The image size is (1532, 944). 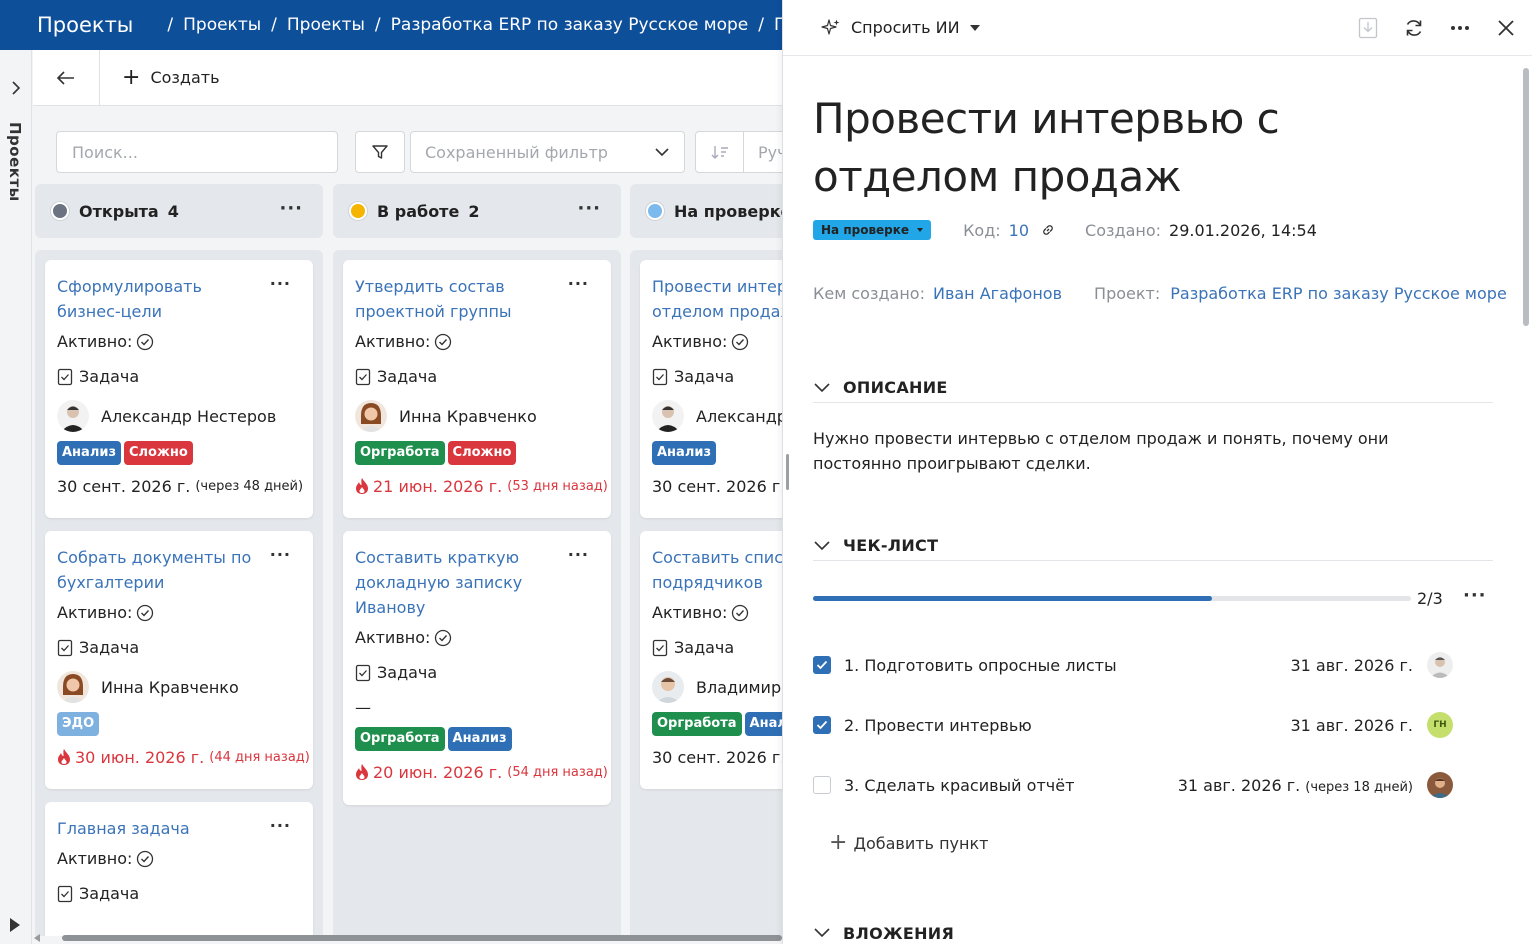 What do you see at coordinates (787, 472) in the screenshot?
I see `resize-handle` at bounding box center [787, 472].